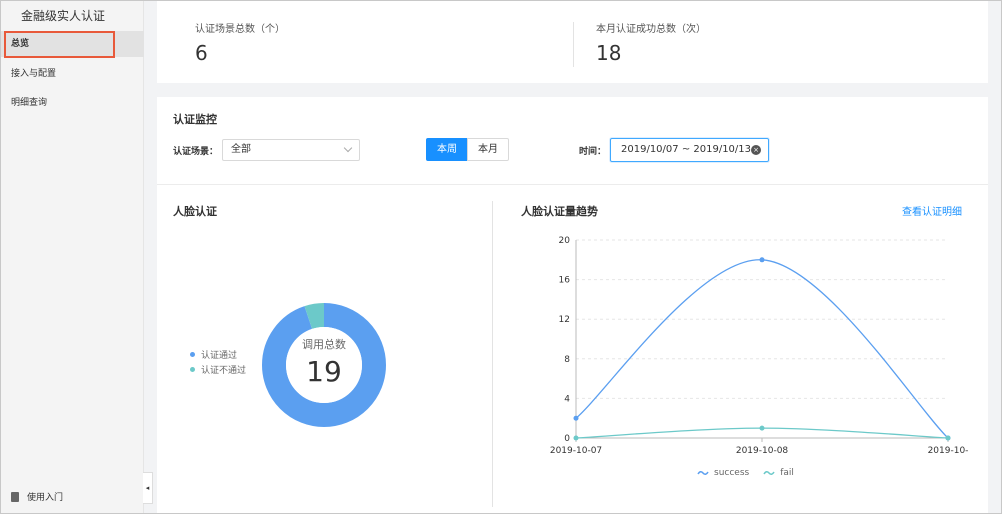 Image resolution: width=1002 pixels, height=514 pixels. I want to click on chevron-down-icon, so click(348, 148).